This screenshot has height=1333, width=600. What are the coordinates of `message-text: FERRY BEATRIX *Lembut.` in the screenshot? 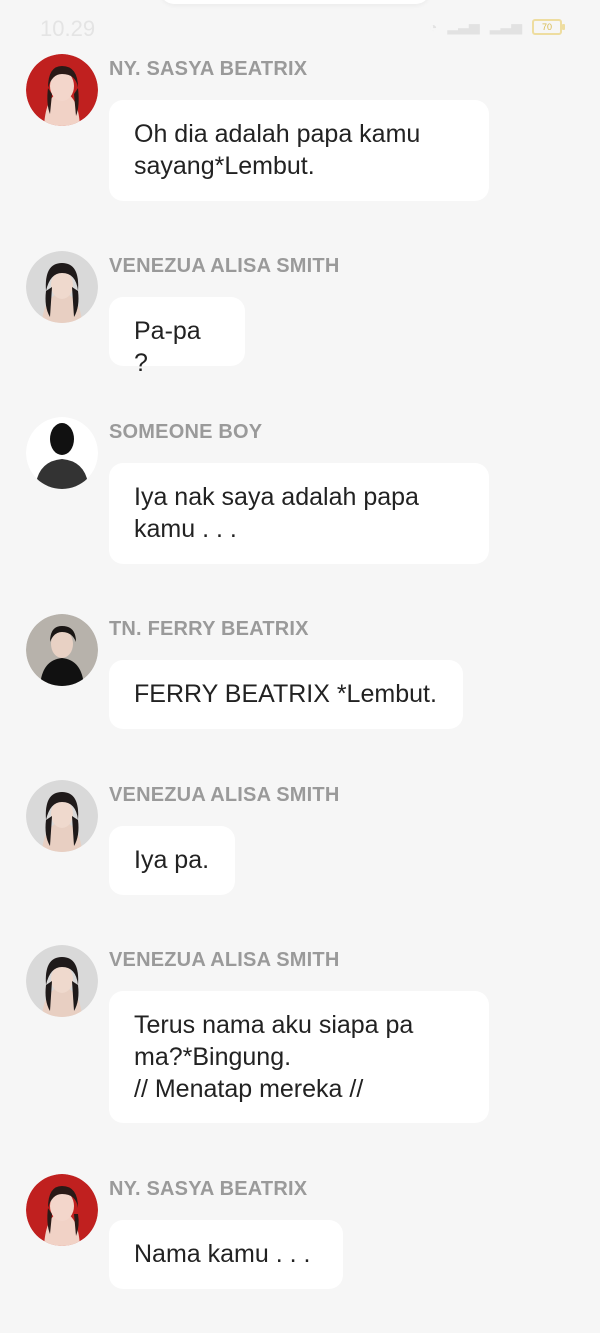 It's located at (285, 694).